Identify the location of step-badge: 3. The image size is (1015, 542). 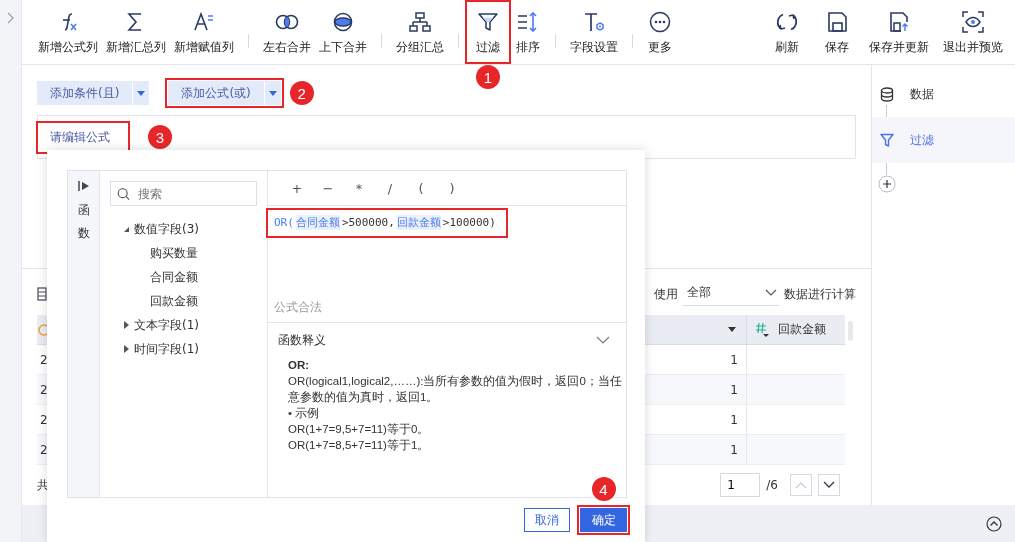
(160, 137).